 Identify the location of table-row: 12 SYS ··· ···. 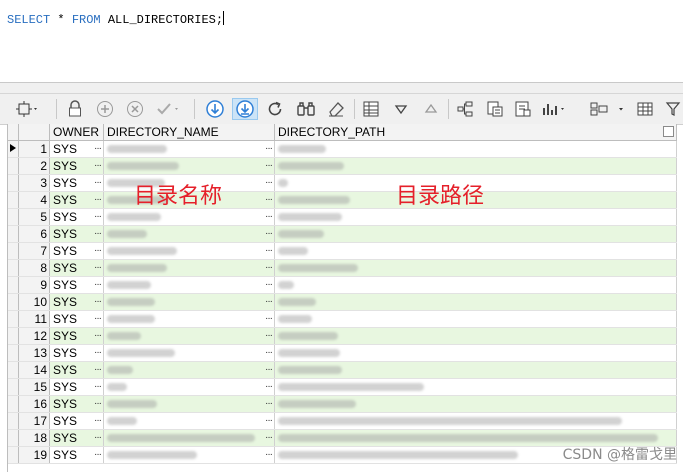
(342, 336).